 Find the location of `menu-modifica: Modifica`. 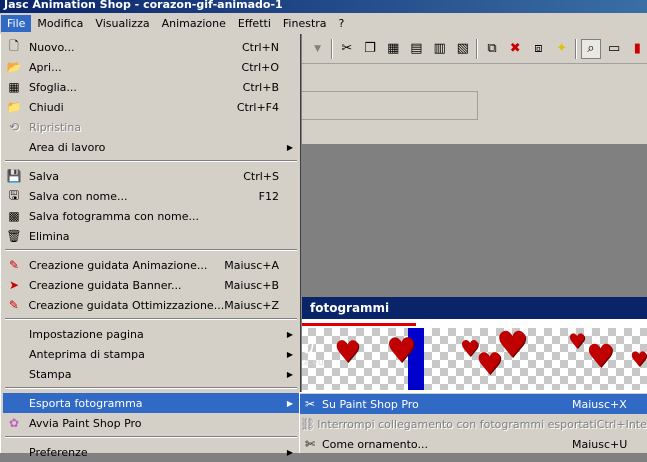

menu-modifica: Modifica is located at coordinates (60, 23).